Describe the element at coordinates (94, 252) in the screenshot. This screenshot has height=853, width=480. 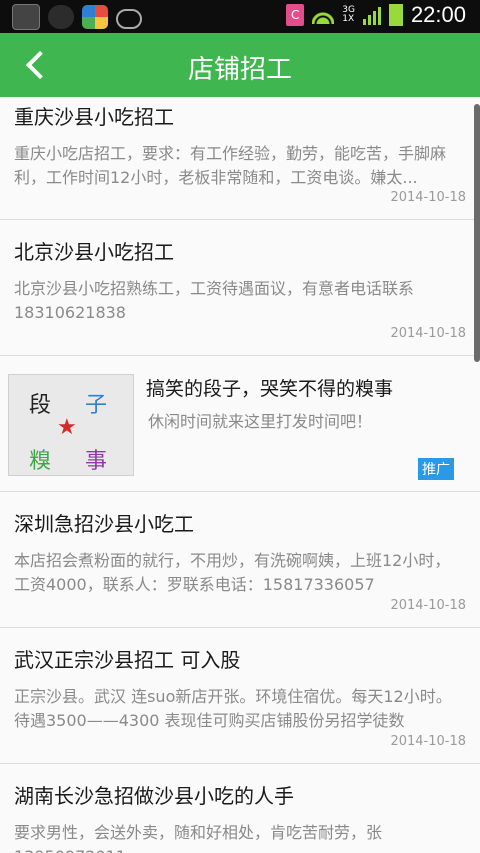
I see `item-title: 北京沙县小吃招工` at that location.